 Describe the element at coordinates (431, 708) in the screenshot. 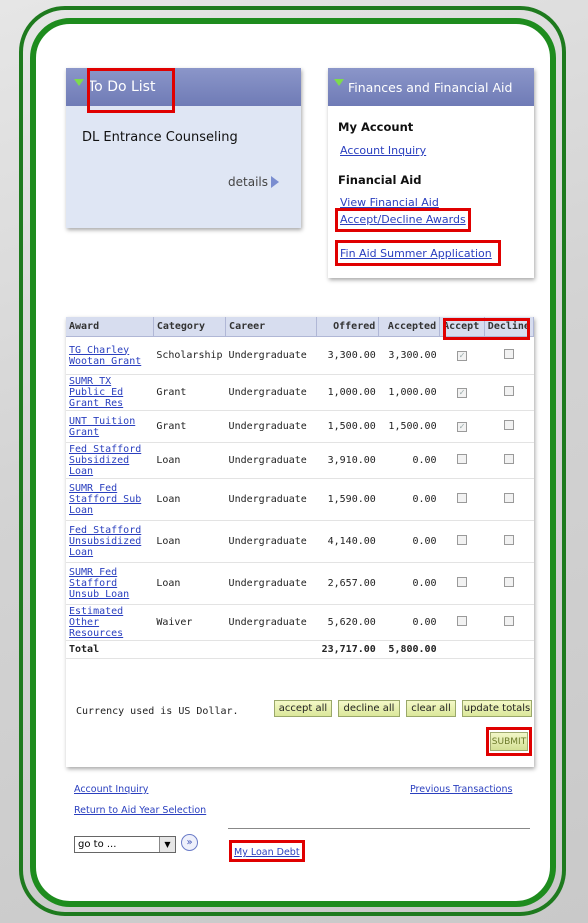

I see `clear-all-button: clear all` at that location.